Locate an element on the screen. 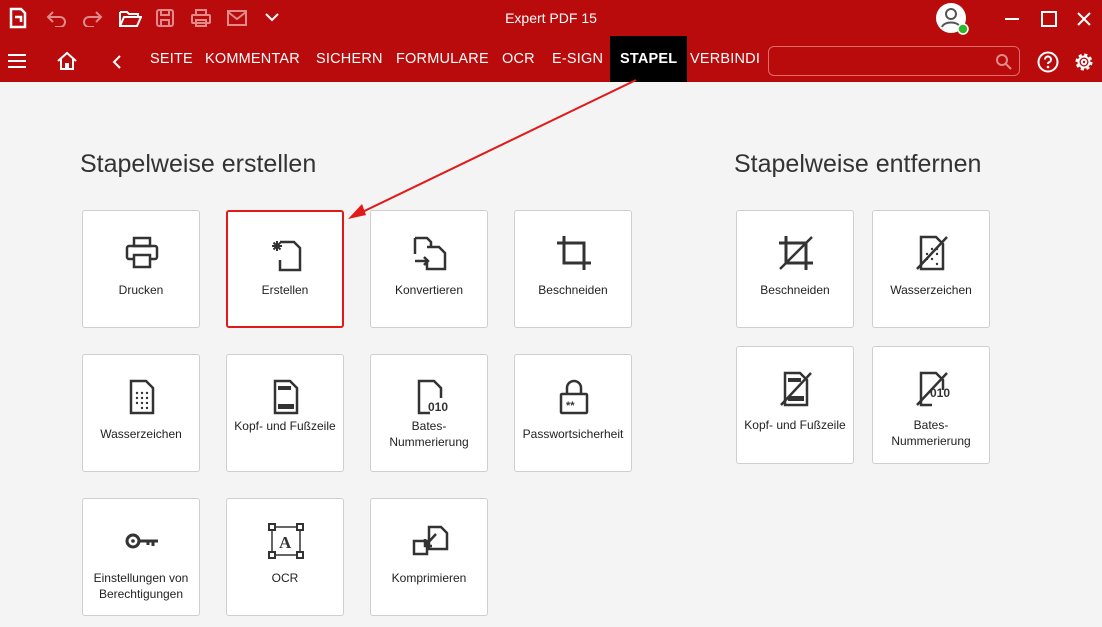  tile-erstellen: Erstellen is located at coordinates (285, 269).